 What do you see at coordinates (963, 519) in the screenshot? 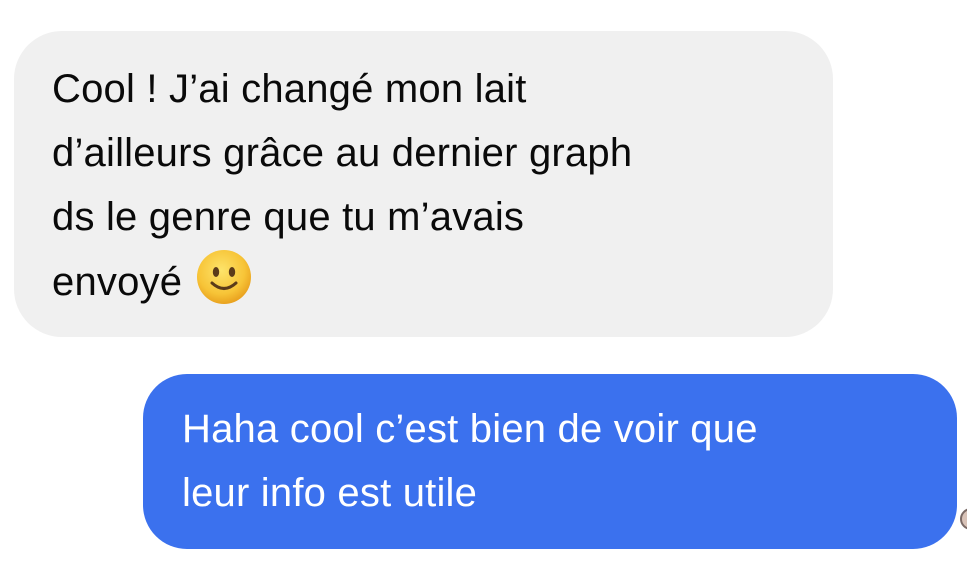
I see `avatar` at bounding box center [963, 519].